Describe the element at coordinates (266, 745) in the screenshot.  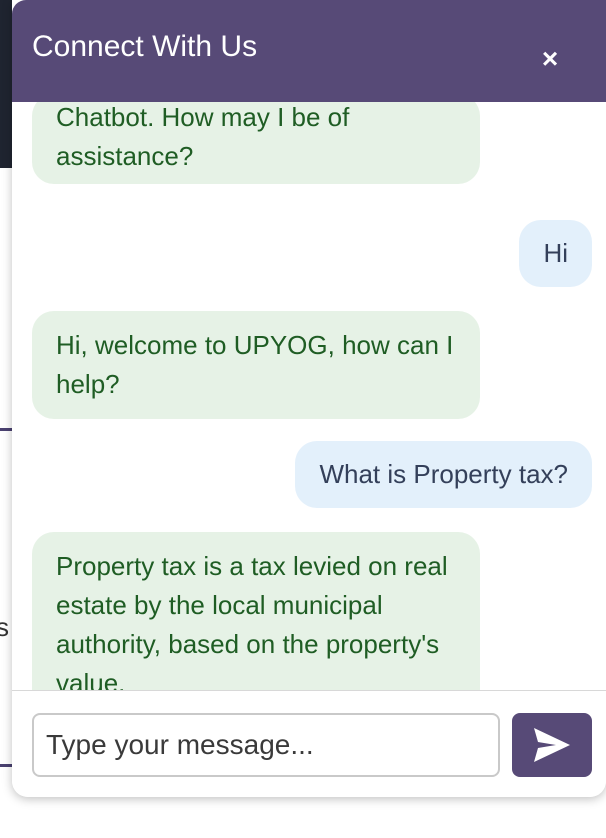
I see `message-input` at that location.